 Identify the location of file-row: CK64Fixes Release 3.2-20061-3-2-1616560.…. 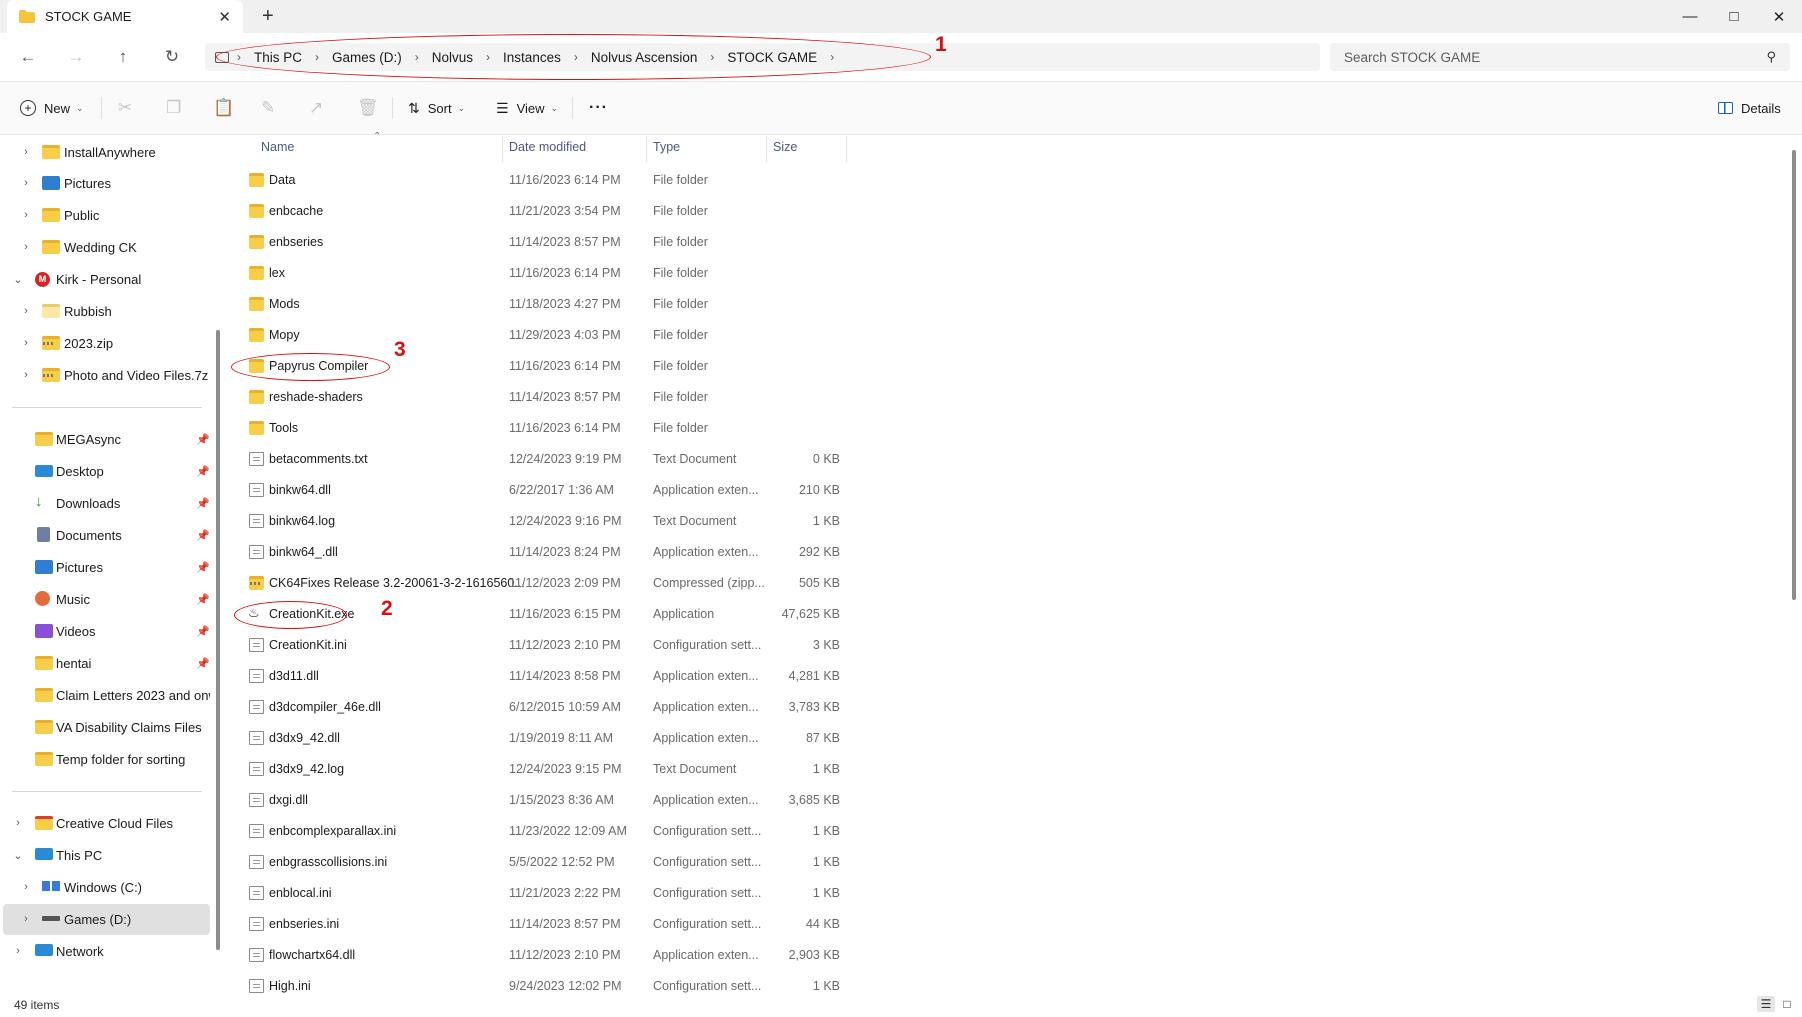
(545, 583).